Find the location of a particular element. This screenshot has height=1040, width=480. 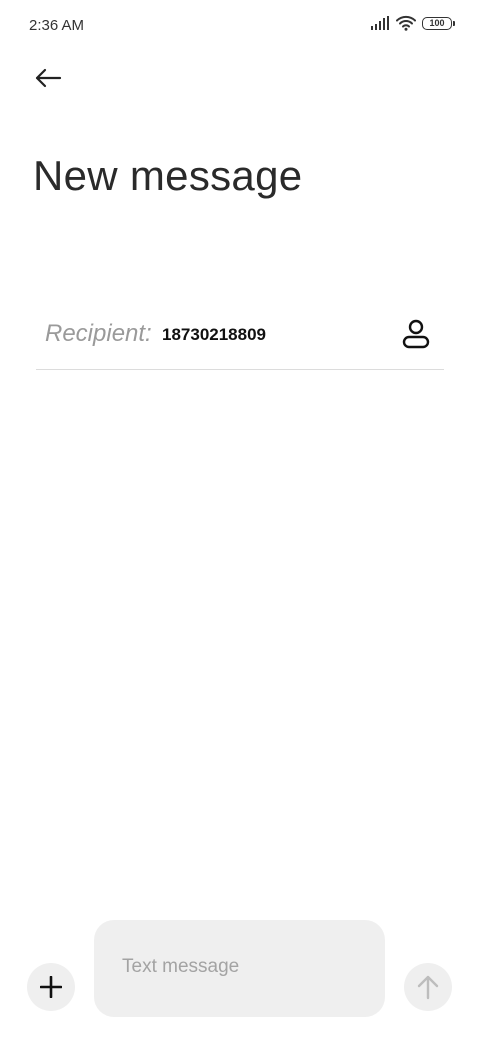

status-icons: 100 is located at coordinates (412, 23).